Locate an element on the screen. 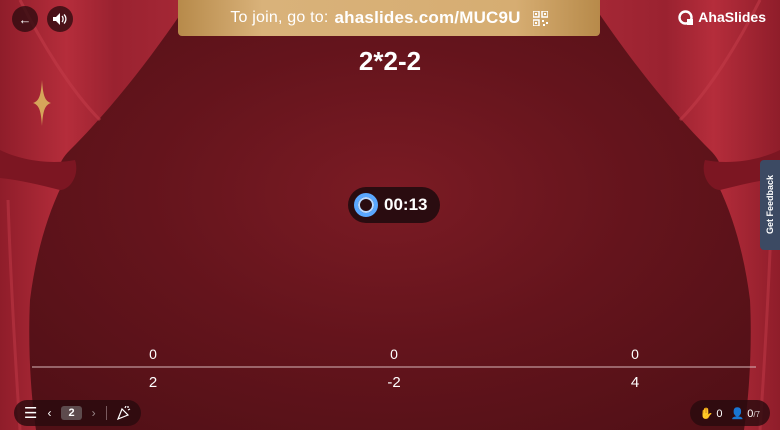 The width and height of the screenshot is (780, 430). results-chart-svg: 0 2 0 -2 0 4 is located at coordinates (394, 368).